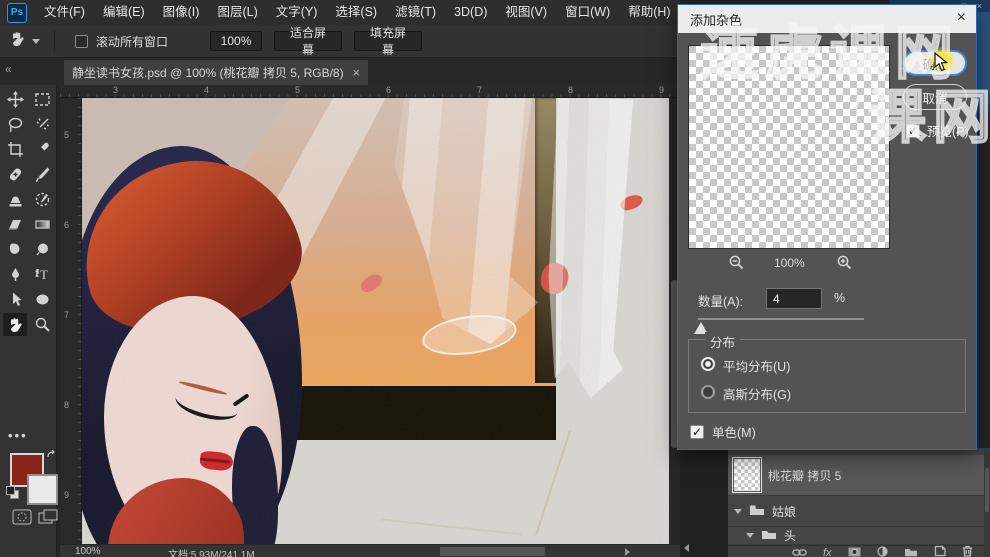 Image resolution: width=990 pixels, height=557 pixels. Describe the element at coordinates (553, 483) in the screenshot. I see `wall-crack` at that location.